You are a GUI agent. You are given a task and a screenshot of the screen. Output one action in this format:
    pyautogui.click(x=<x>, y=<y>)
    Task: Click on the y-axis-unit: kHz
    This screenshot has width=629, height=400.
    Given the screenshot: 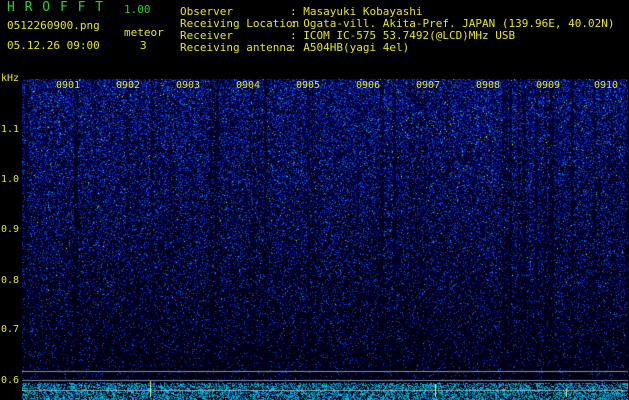 What is the action you would take?
    pyautogui.click(x=10, y=78)
    